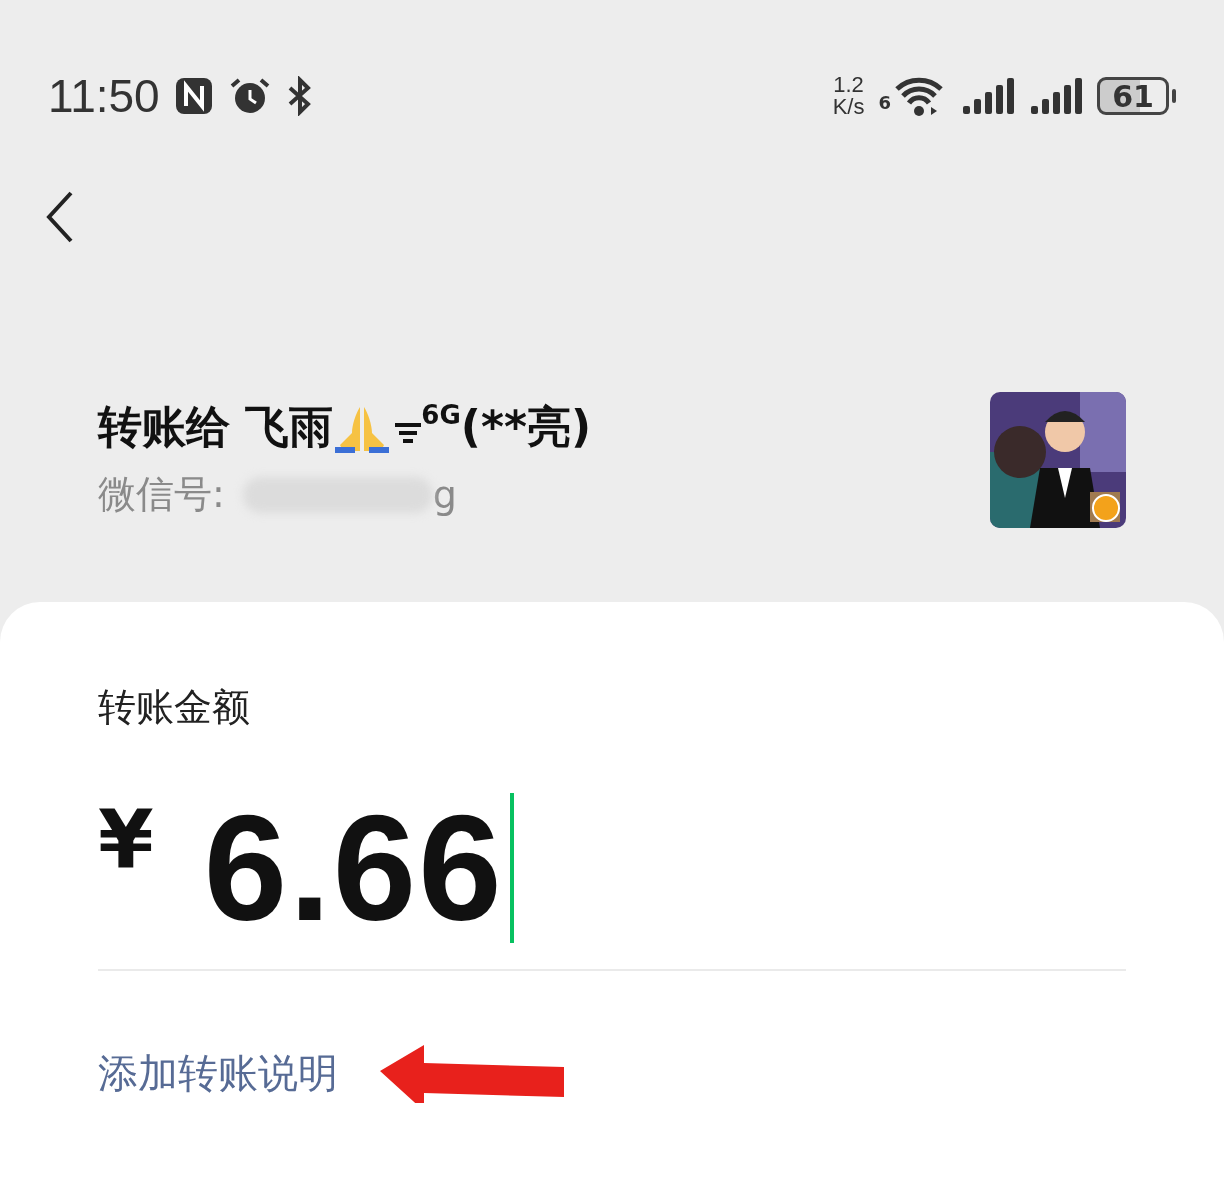 The image size is (1224, 1186). I want to click on wifi-standard-label: 6, so click(884, 102).